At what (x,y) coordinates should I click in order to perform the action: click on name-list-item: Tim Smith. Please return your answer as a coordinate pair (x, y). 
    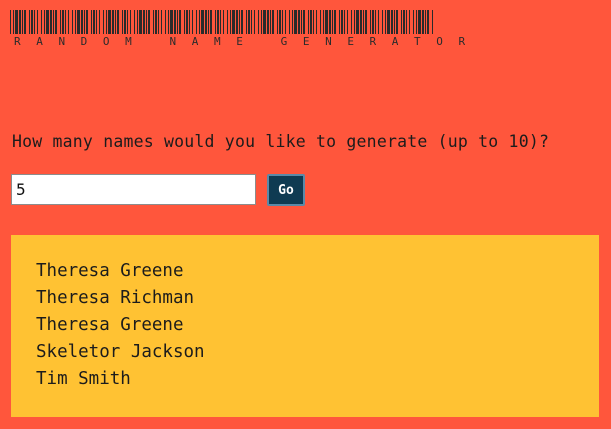
    Looking at the image, I should click on (83, 379).